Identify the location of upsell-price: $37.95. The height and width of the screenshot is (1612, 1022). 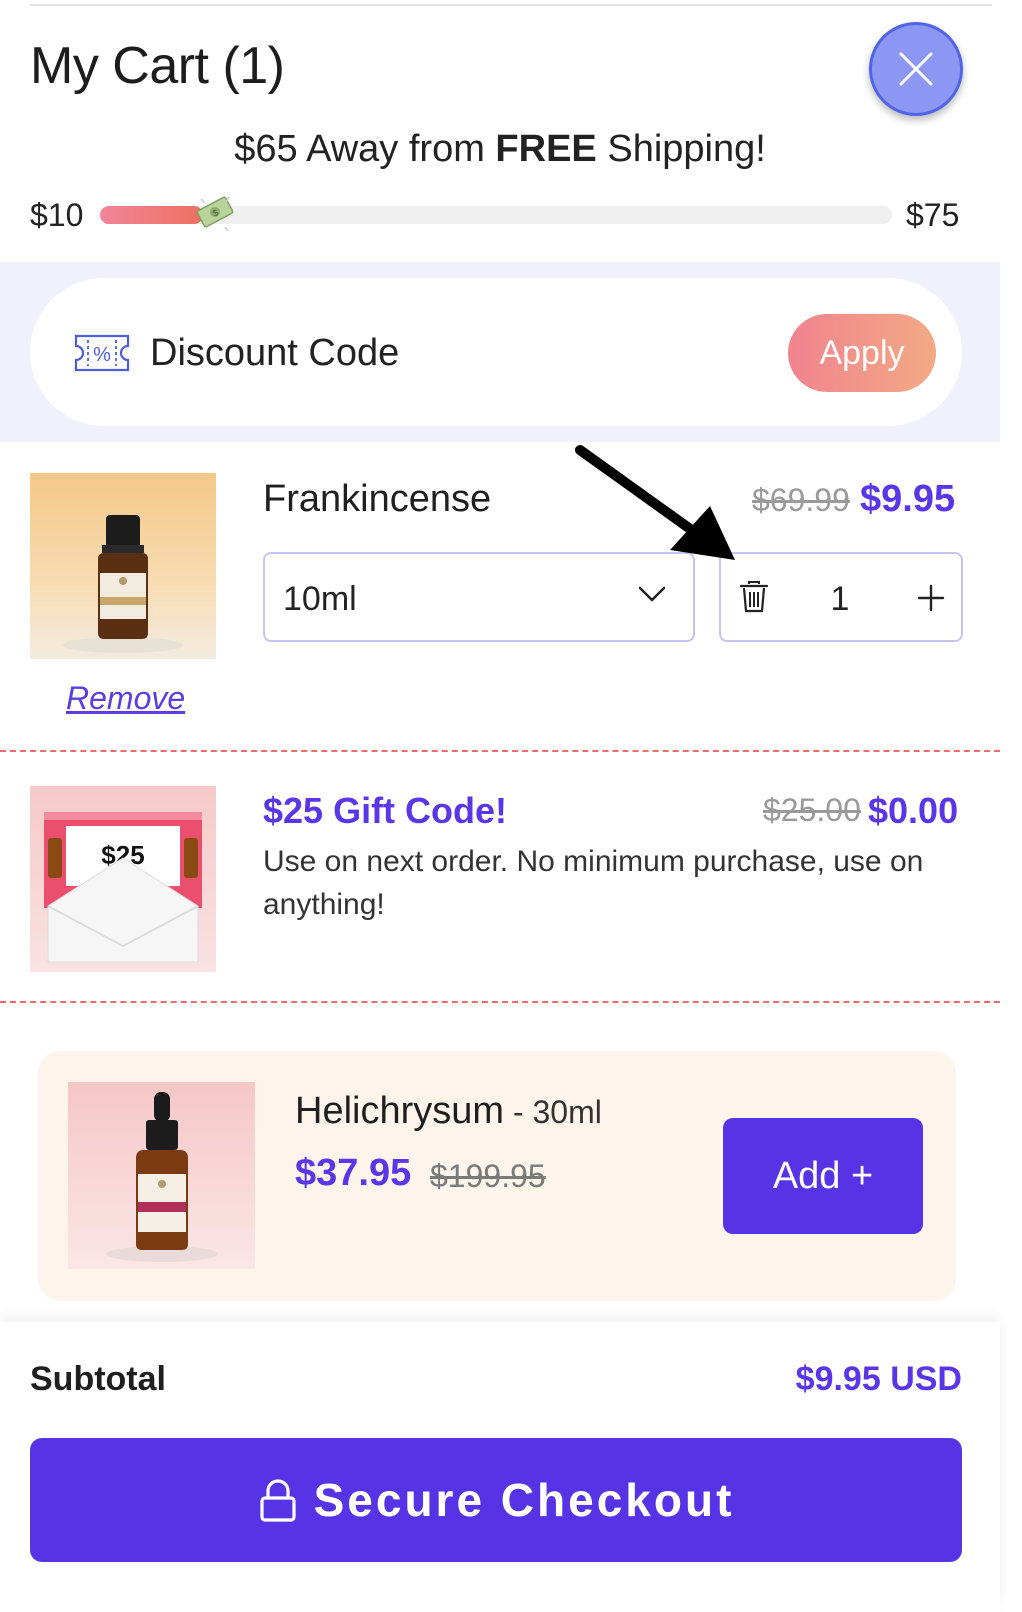
(353, 1173).